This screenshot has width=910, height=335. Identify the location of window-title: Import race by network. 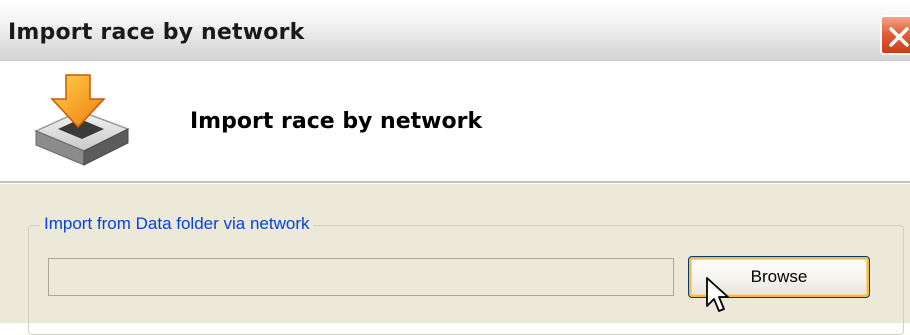
(156, 32).